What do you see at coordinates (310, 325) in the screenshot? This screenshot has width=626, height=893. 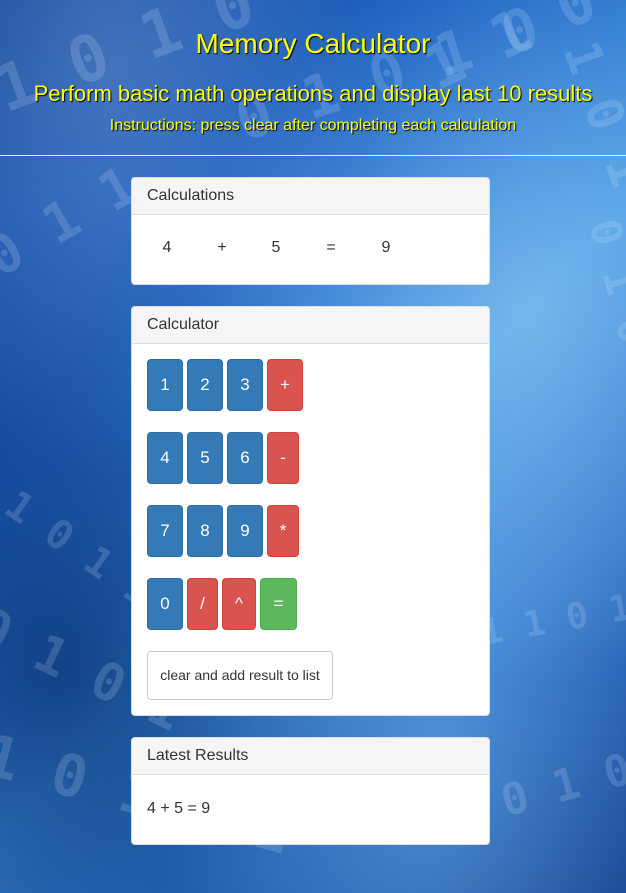 I see `calculator-heading: Calculator` at bounding box center [310, 325].